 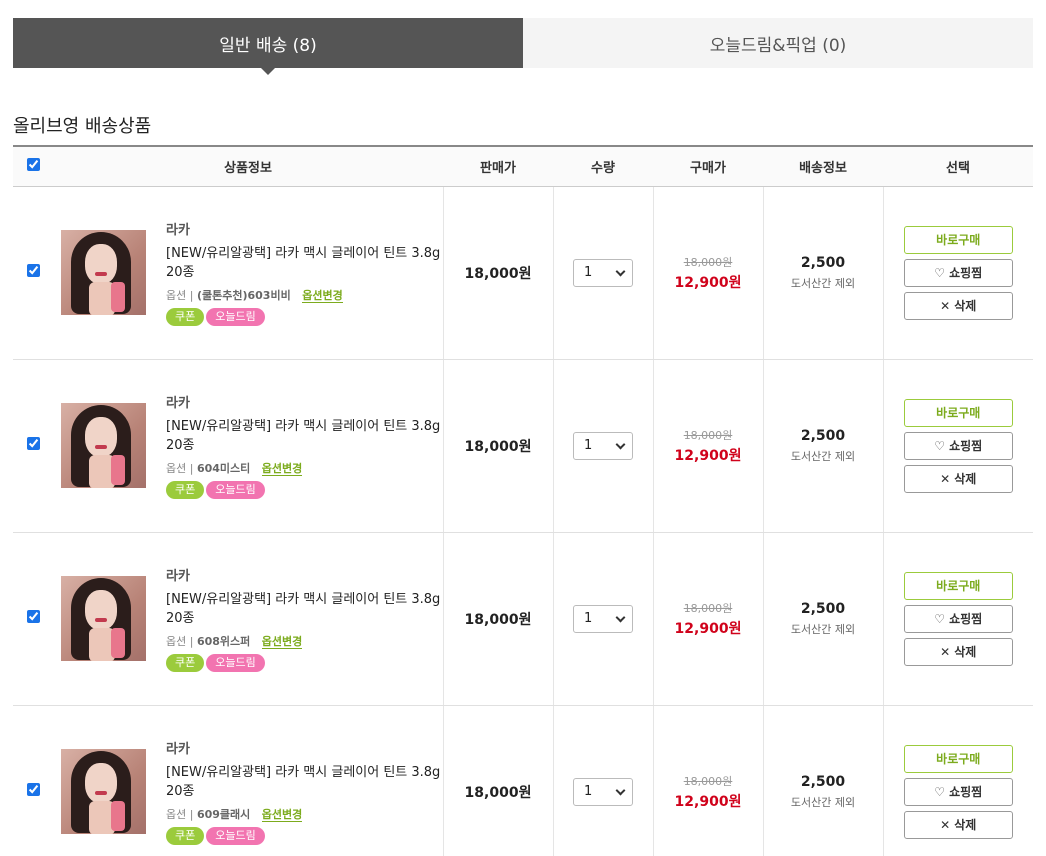 What do you see at coordinates (223, 814) in the screenshot?
I see `option-value: 609클래시` at bounding box center [223, 814].